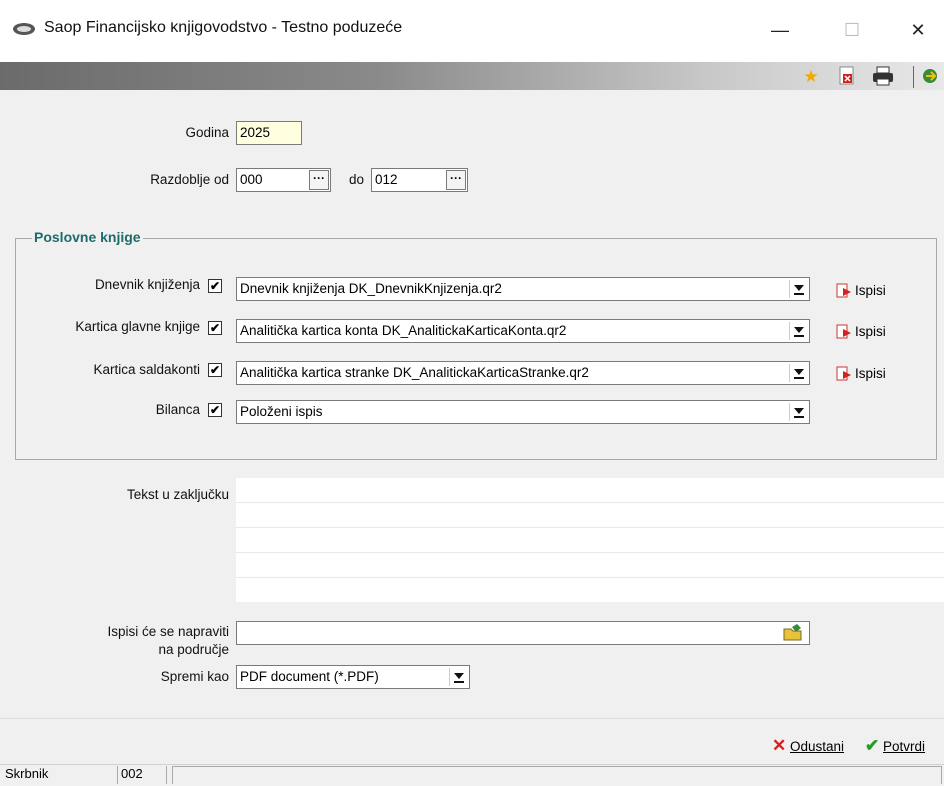  I want to click on cancel-button: ✕ Odustani, so click(808, 746).